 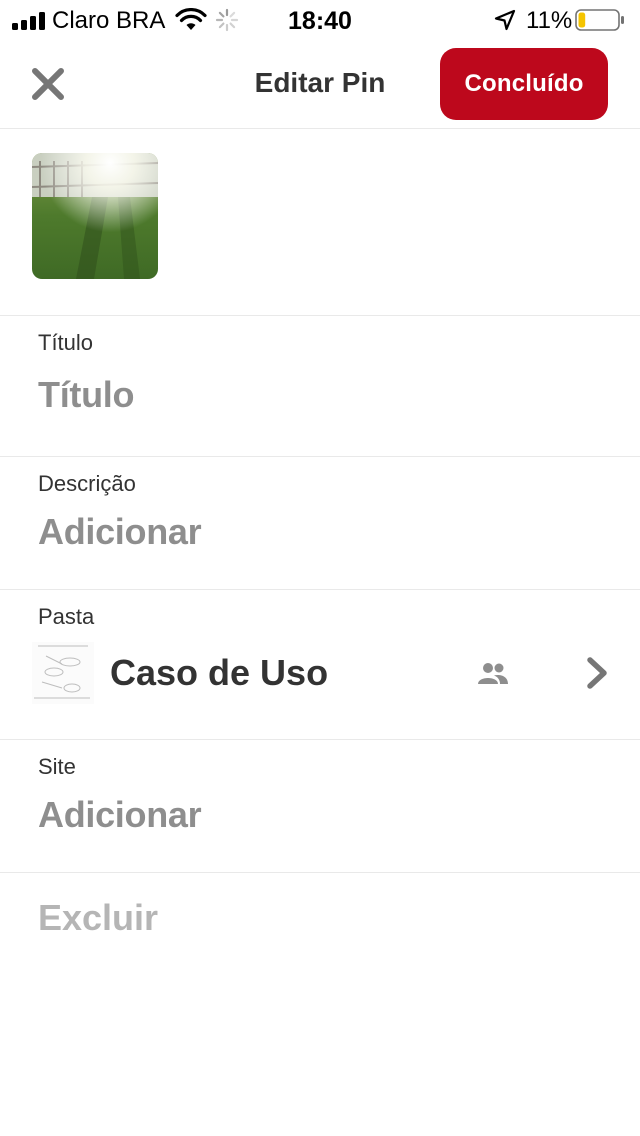 What do you see at coordinates (66, 616) in the screenshot?
I see `board-label: Pasta` at bounding box center [66, 616].